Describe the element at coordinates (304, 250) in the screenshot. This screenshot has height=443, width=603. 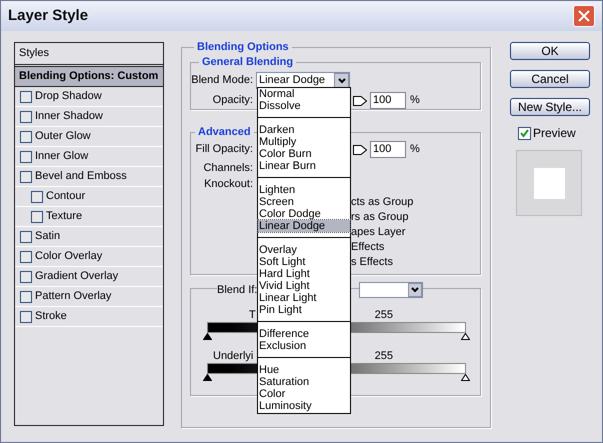
I see `menu-item: Overlay` at that location.